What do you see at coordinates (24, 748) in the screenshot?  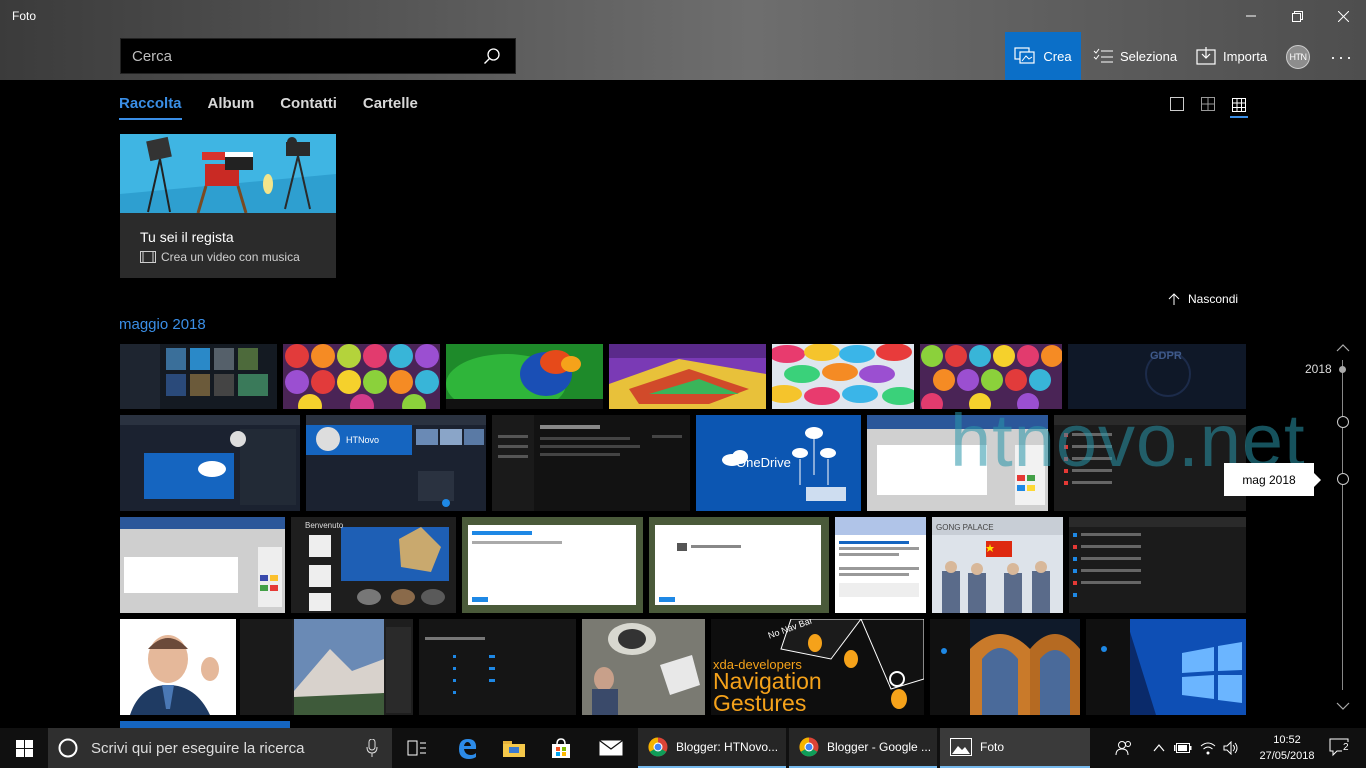 I see `start-button` at bounding box center [24, 748].